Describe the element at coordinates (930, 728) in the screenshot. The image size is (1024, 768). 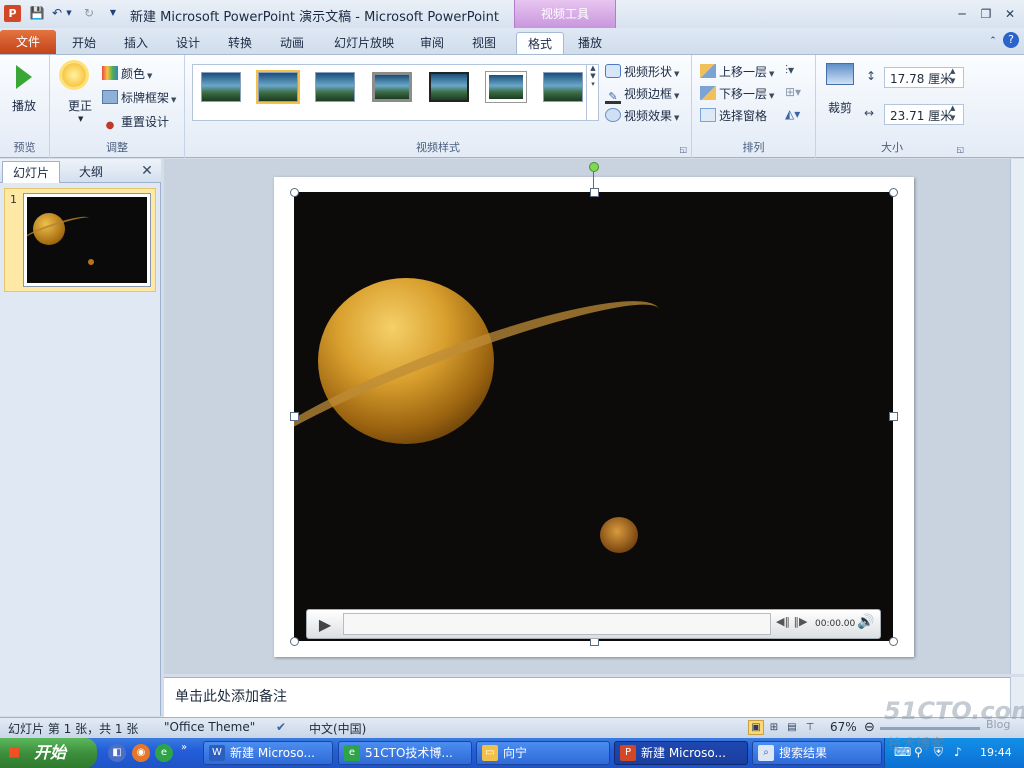
I see `zoom-slider` at that location.